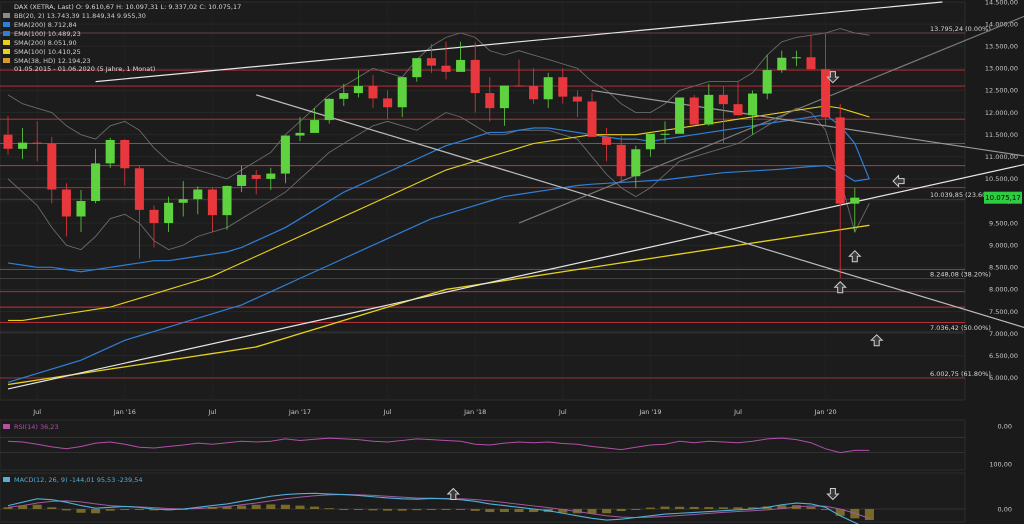 The width and height of the screenshot is (1024, 524). I want to click on rsi-tick-label: 100,00, so click(1000, 464).